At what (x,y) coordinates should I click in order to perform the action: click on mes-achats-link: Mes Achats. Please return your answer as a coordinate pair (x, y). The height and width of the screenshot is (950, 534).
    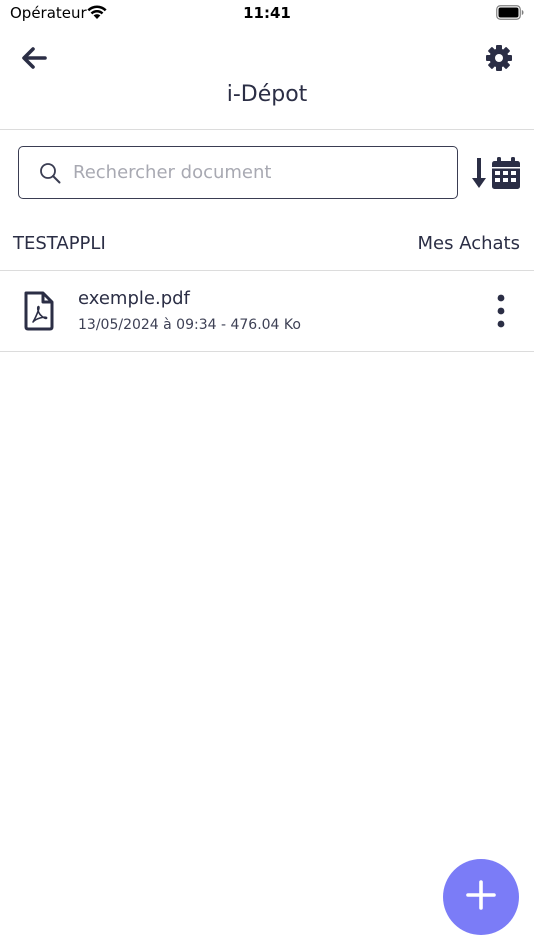
    Looking at the image, I should click on (469, 243).